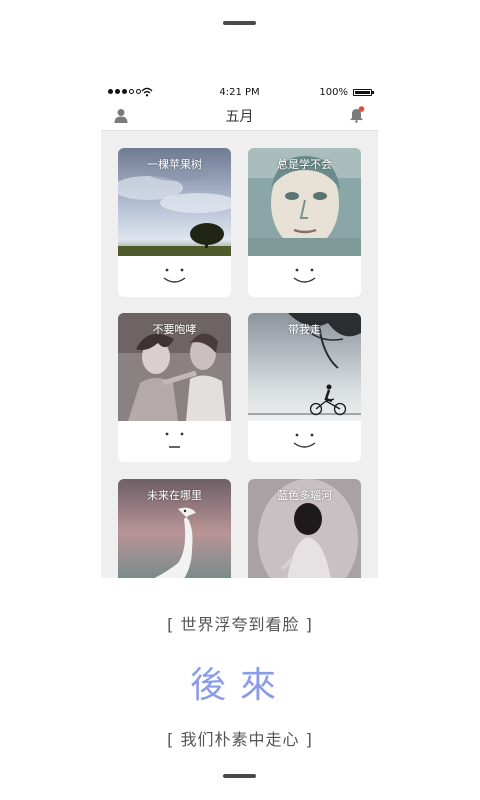 The width and height of the screenshot is (480, 800). I want to click on battery-percent: 100%, so click(333, 92).